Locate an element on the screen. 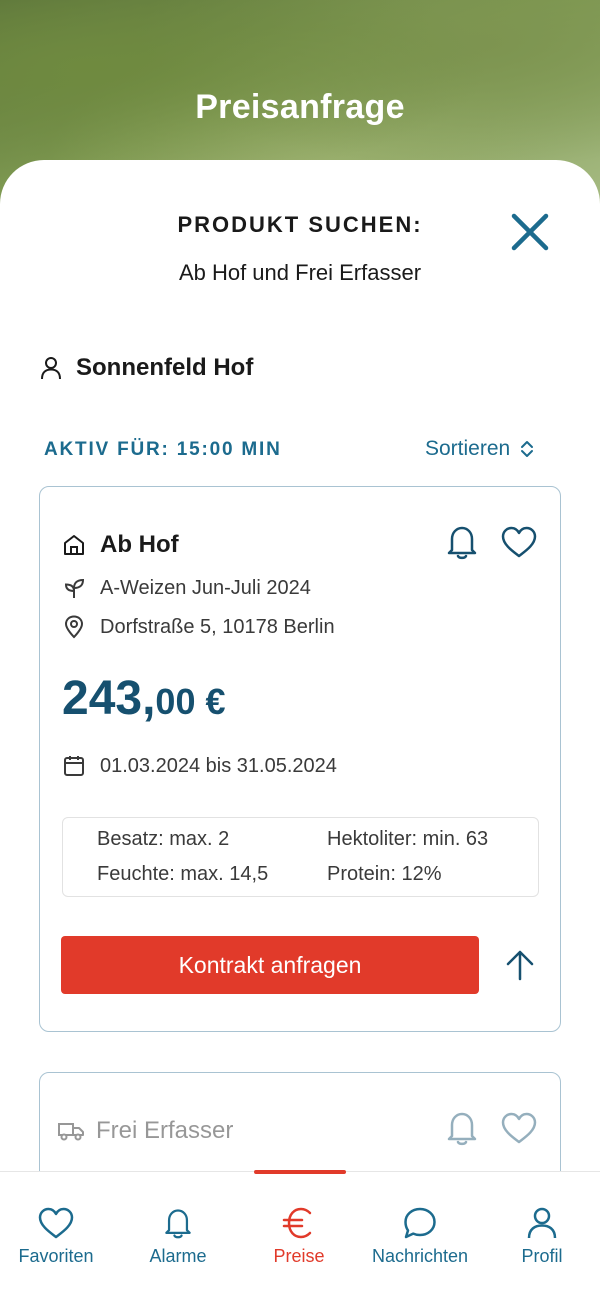 This screenshot has height=1299, width=600. nav-label: Alarme is located at coordinates (178, 1256).